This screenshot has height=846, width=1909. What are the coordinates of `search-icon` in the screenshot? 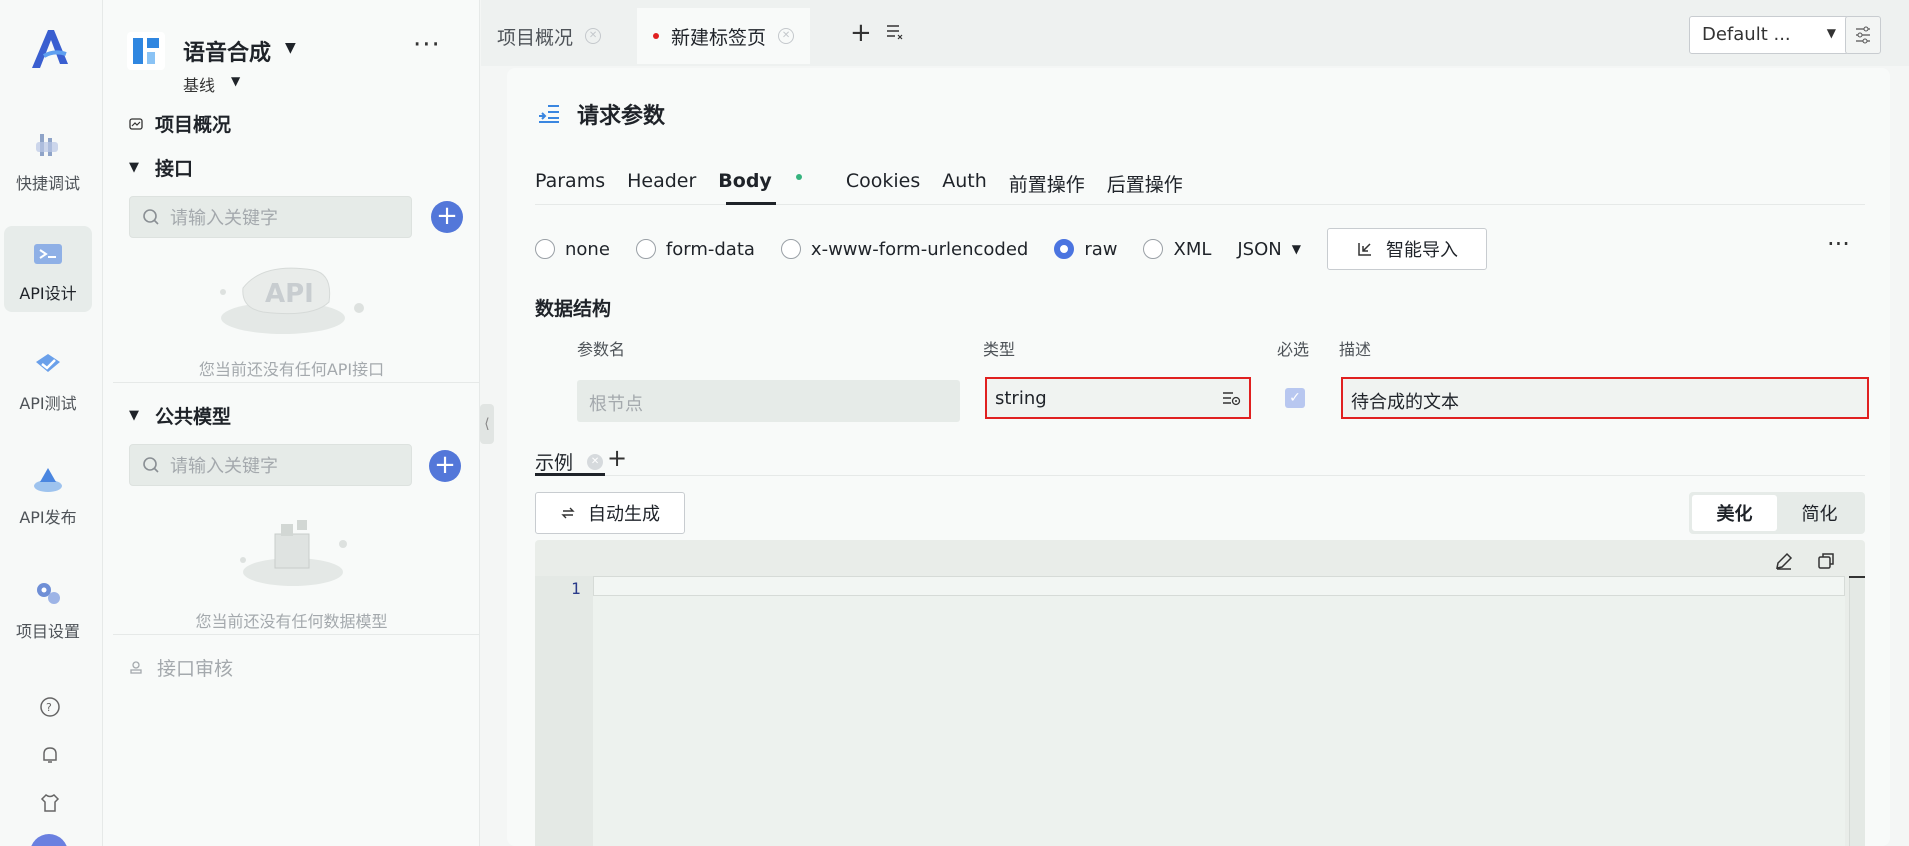 It's located at (151, 465).